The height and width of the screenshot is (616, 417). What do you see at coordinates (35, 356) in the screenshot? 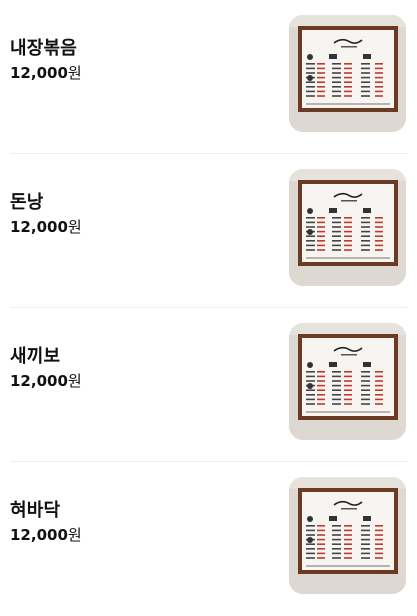
I see `menu-item-name: 새끼보` at bounding box center [35, 356].